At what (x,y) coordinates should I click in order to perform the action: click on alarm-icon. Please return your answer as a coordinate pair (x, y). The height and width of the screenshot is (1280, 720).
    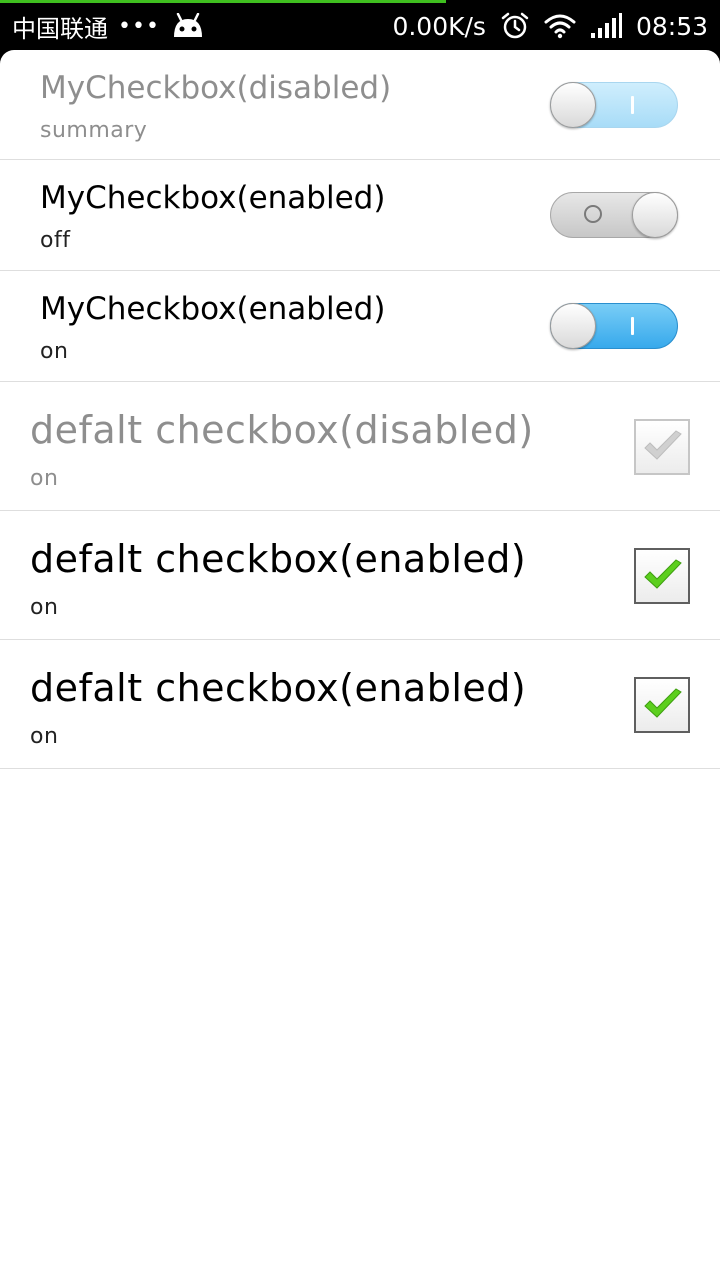
    Looking at the image, I should click on (515, 26).